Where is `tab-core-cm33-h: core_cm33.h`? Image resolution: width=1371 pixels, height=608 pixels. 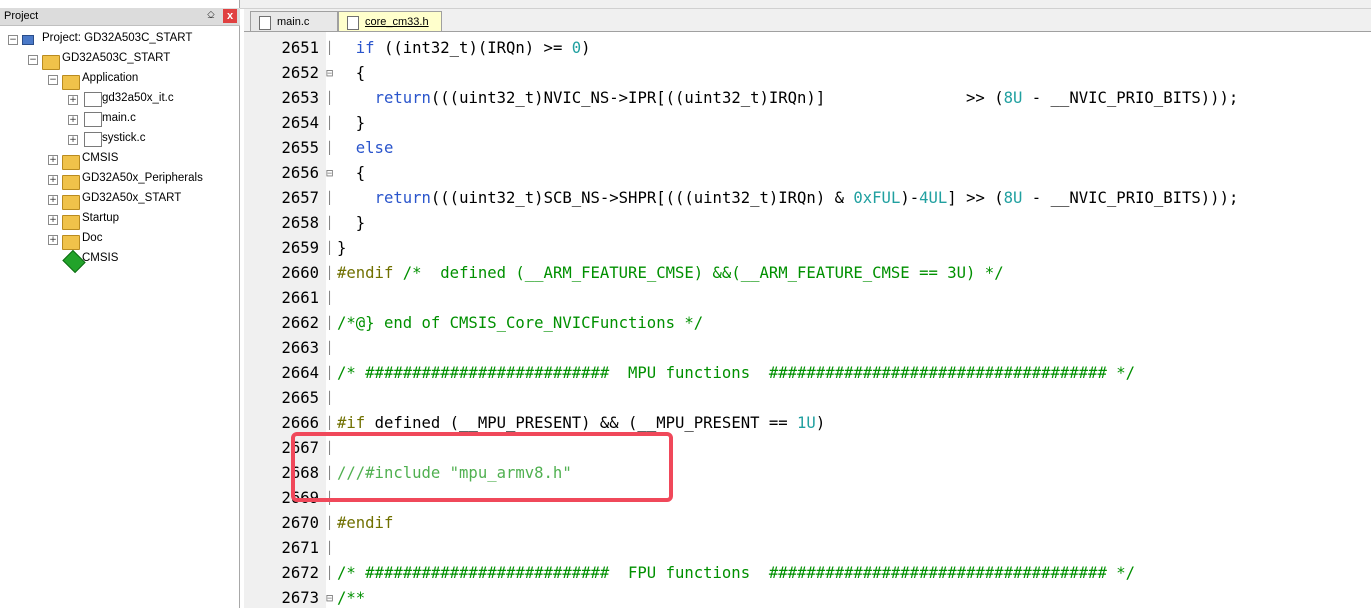 tab-core-cm33-h: core_cm33.h is located at coordinates (390, 21).